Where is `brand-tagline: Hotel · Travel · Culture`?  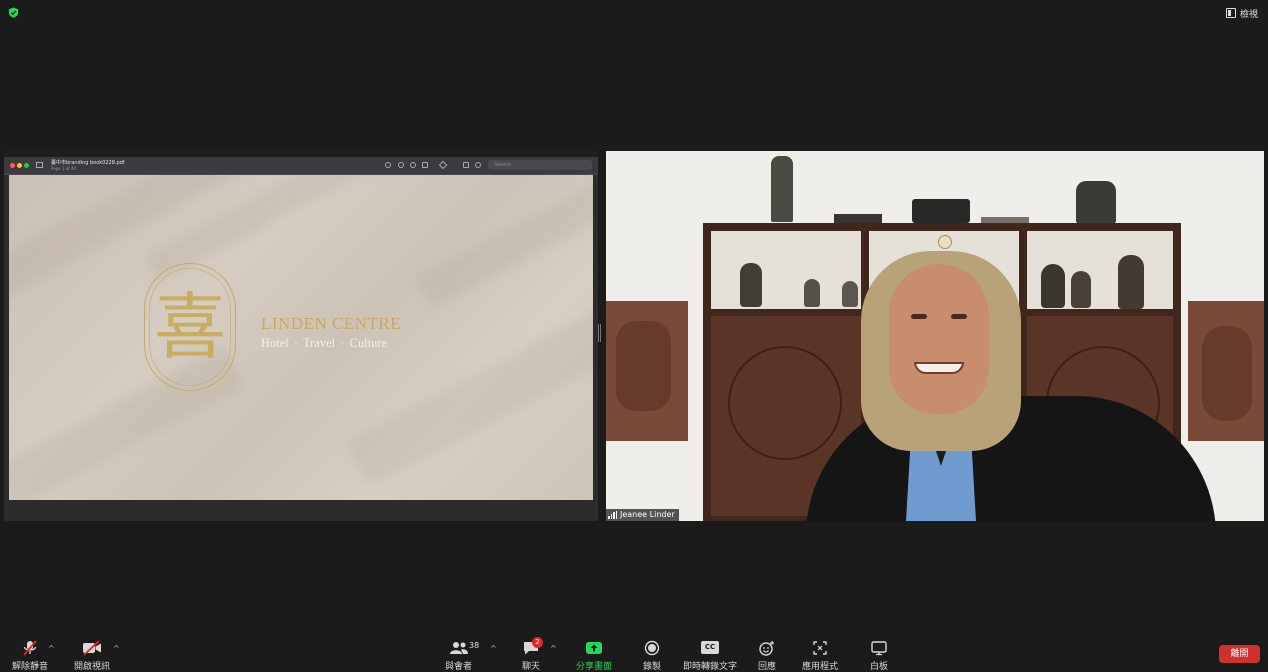
brand-tagline: Hotel · Travel · Culture is located at coordinates (324, 343).